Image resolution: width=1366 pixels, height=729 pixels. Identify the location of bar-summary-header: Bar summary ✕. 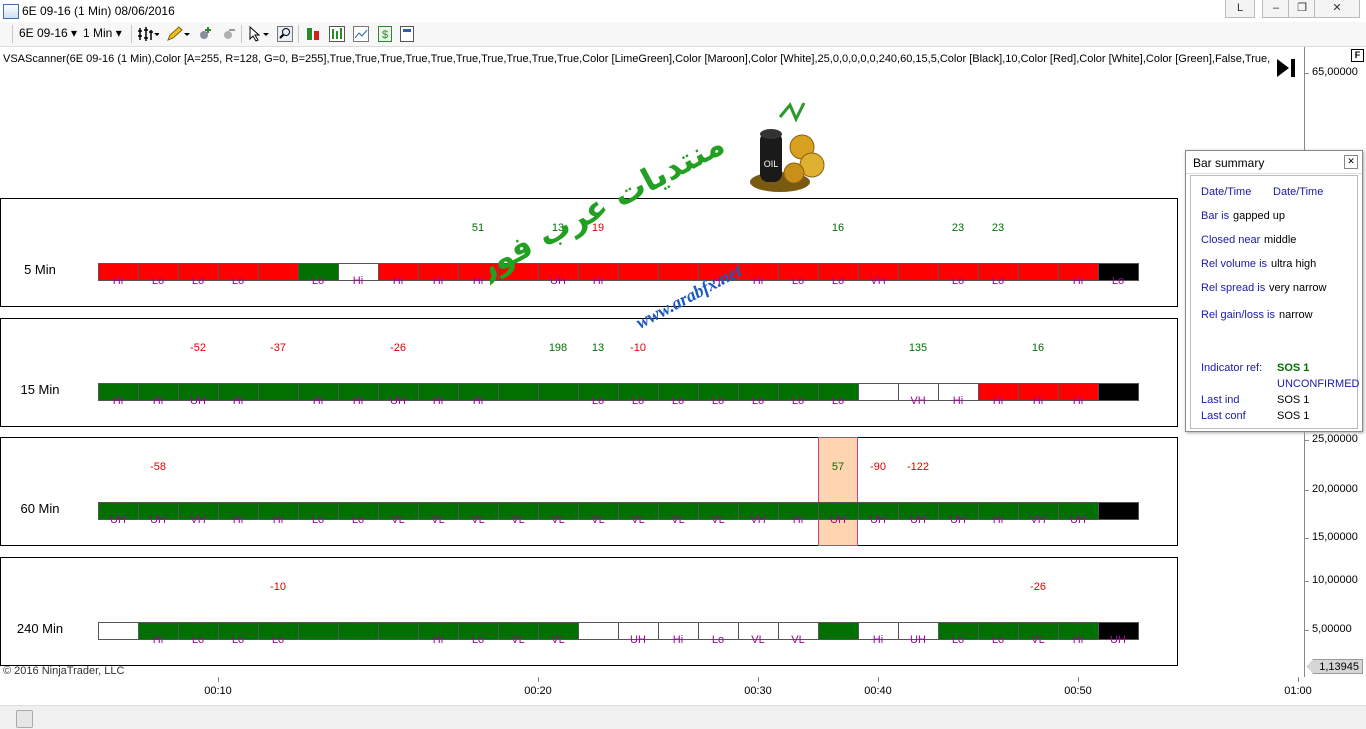
(1274, 162).